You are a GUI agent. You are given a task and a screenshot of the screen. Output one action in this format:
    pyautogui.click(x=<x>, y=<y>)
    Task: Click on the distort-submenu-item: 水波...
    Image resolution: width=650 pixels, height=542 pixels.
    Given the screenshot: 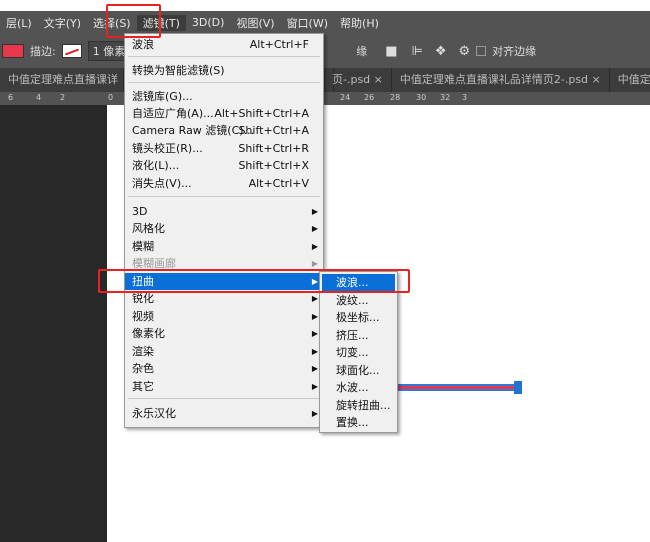 What is the action you would take?
    pyautogui.click(x=358, y=388)
    